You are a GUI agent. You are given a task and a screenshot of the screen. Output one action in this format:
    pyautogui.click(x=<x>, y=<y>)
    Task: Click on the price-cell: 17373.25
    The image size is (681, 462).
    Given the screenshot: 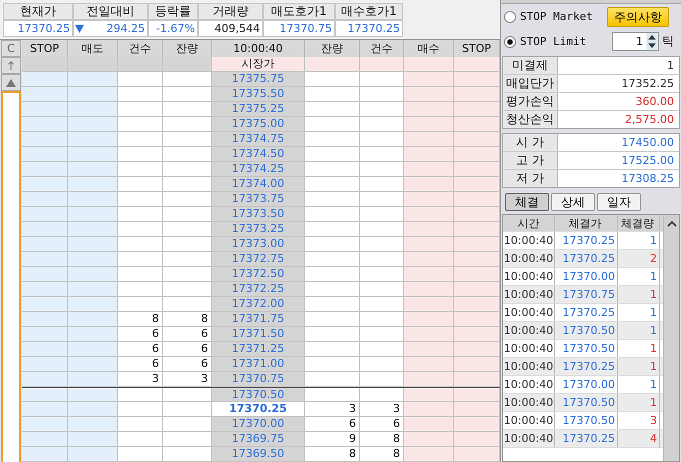 What is the action you would take?
    pyautogui.click(x=258, y=229)
    